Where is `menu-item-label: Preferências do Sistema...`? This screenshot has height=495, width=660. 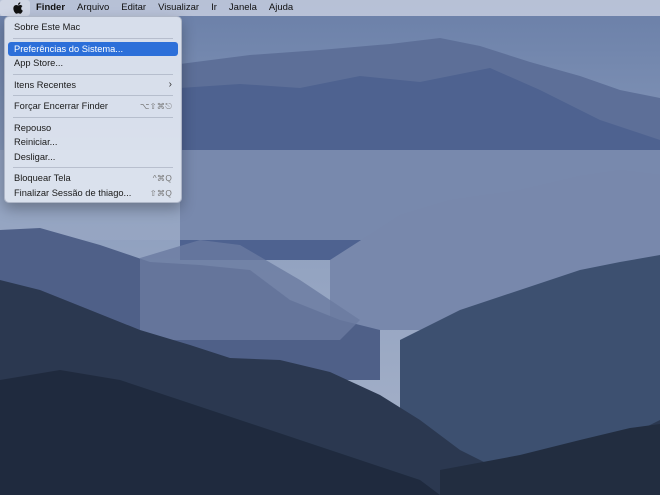 menu-item-label: Preferências do Sistema... is located at coordinates (69, 48).